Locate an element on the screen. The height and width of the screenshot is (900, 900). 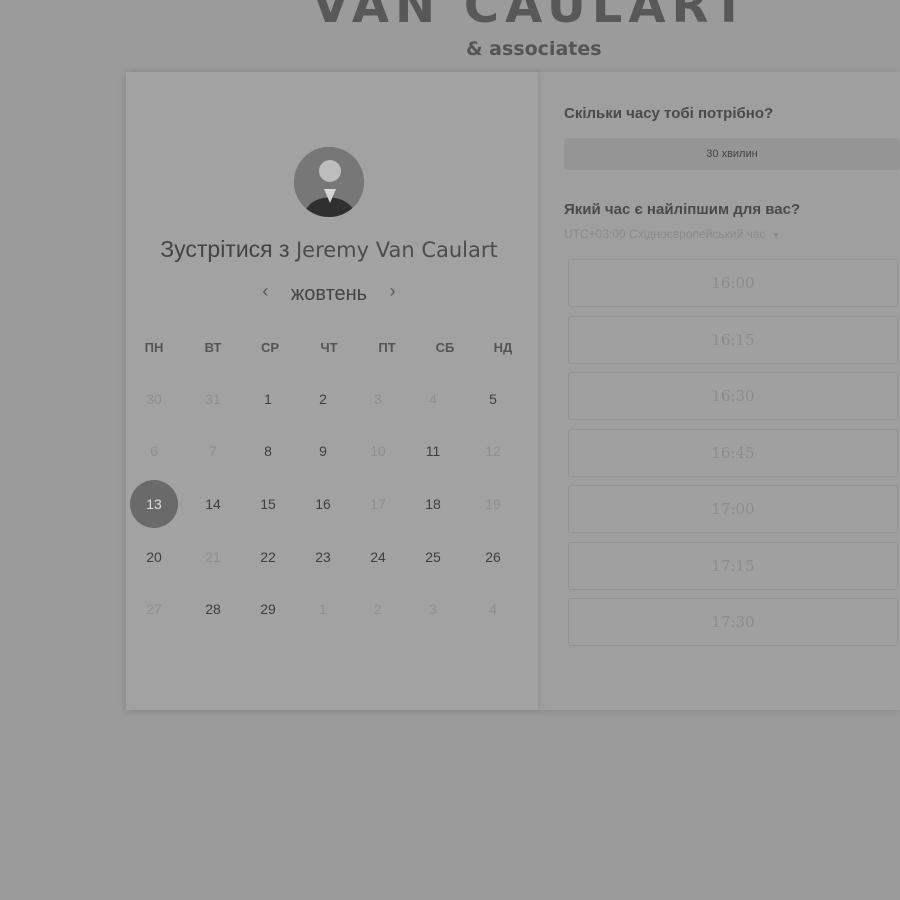
calendar-day: 16 is located at coordinates (323, 504).